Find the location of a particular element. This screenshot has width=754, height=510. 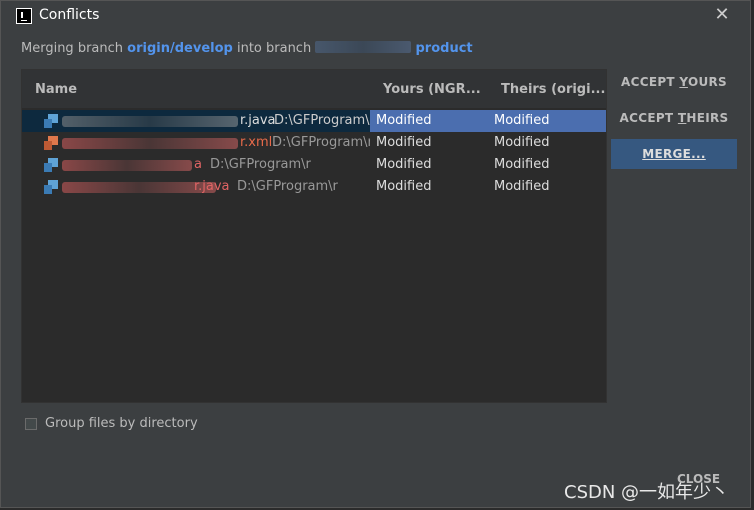

merge-mnemonic: M is located at coordinates (648, 154).